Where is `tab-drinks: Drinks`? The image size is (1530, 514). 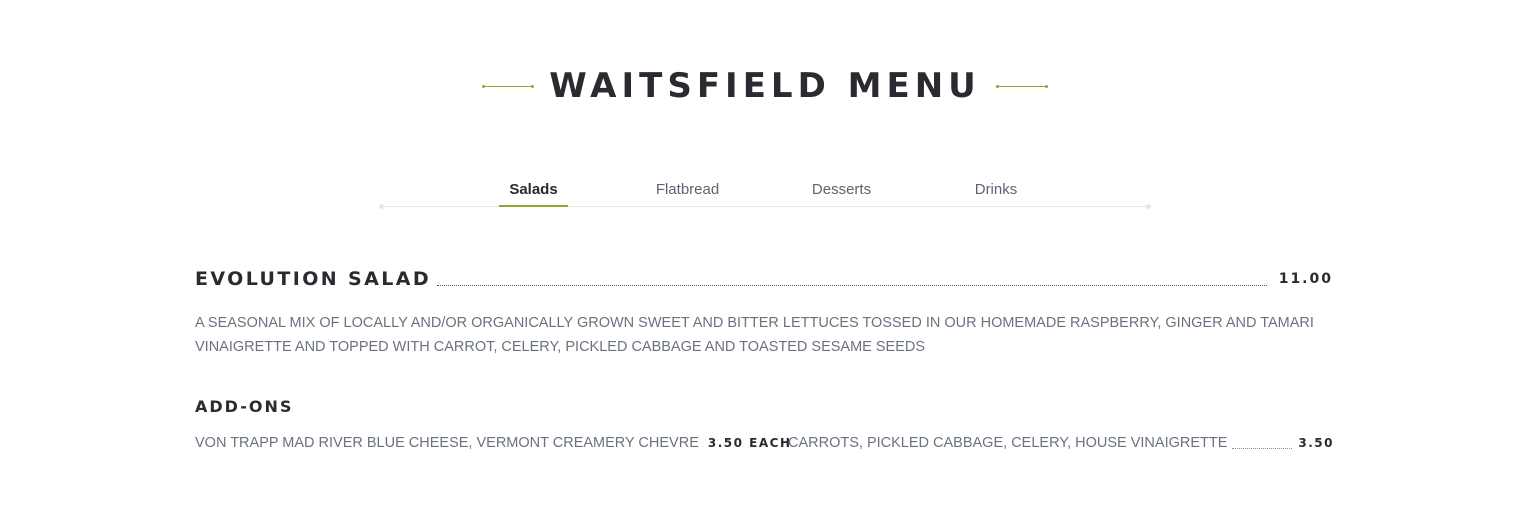
tab-drinks: Drinks is located at coordinates (996, 192).